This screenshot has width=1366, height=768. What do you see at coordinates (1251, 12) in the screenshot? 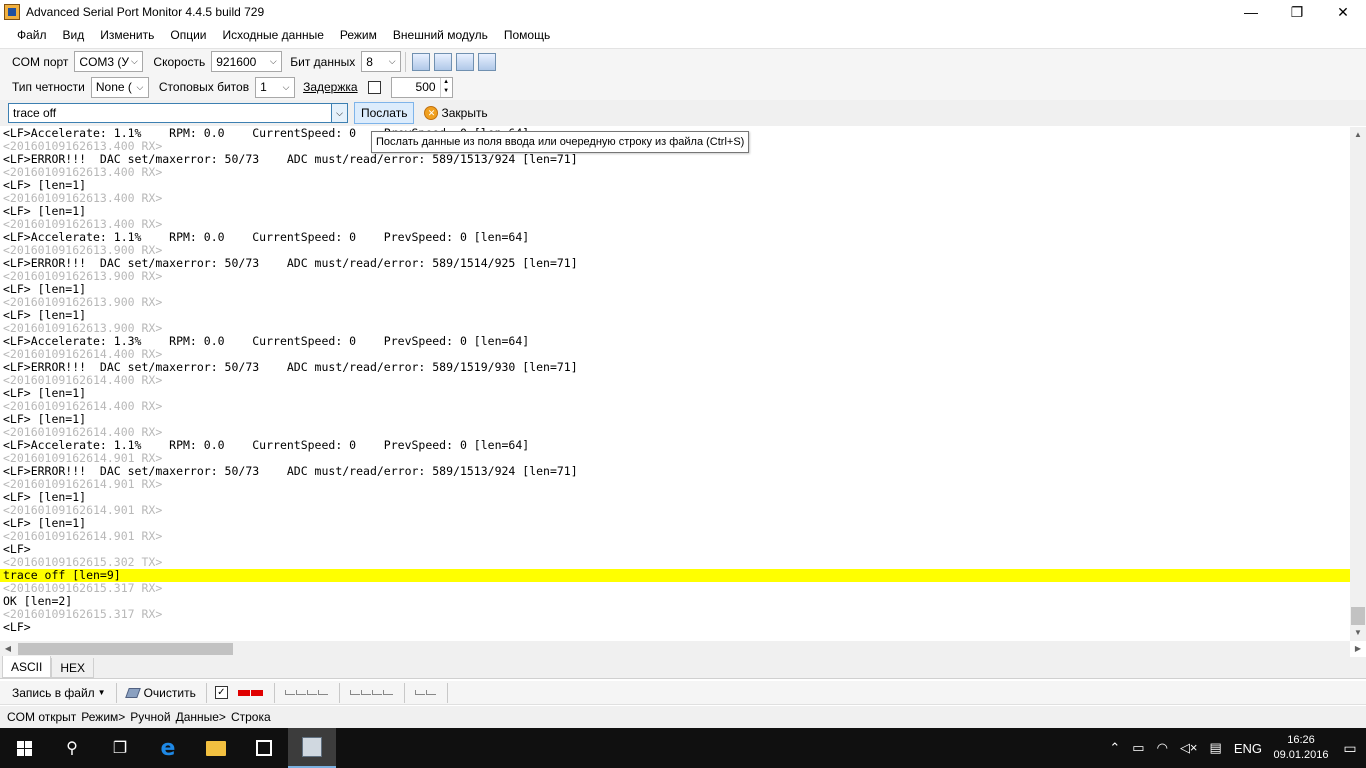
I see `minimize-button: —` at bounding box center [1251, 12].